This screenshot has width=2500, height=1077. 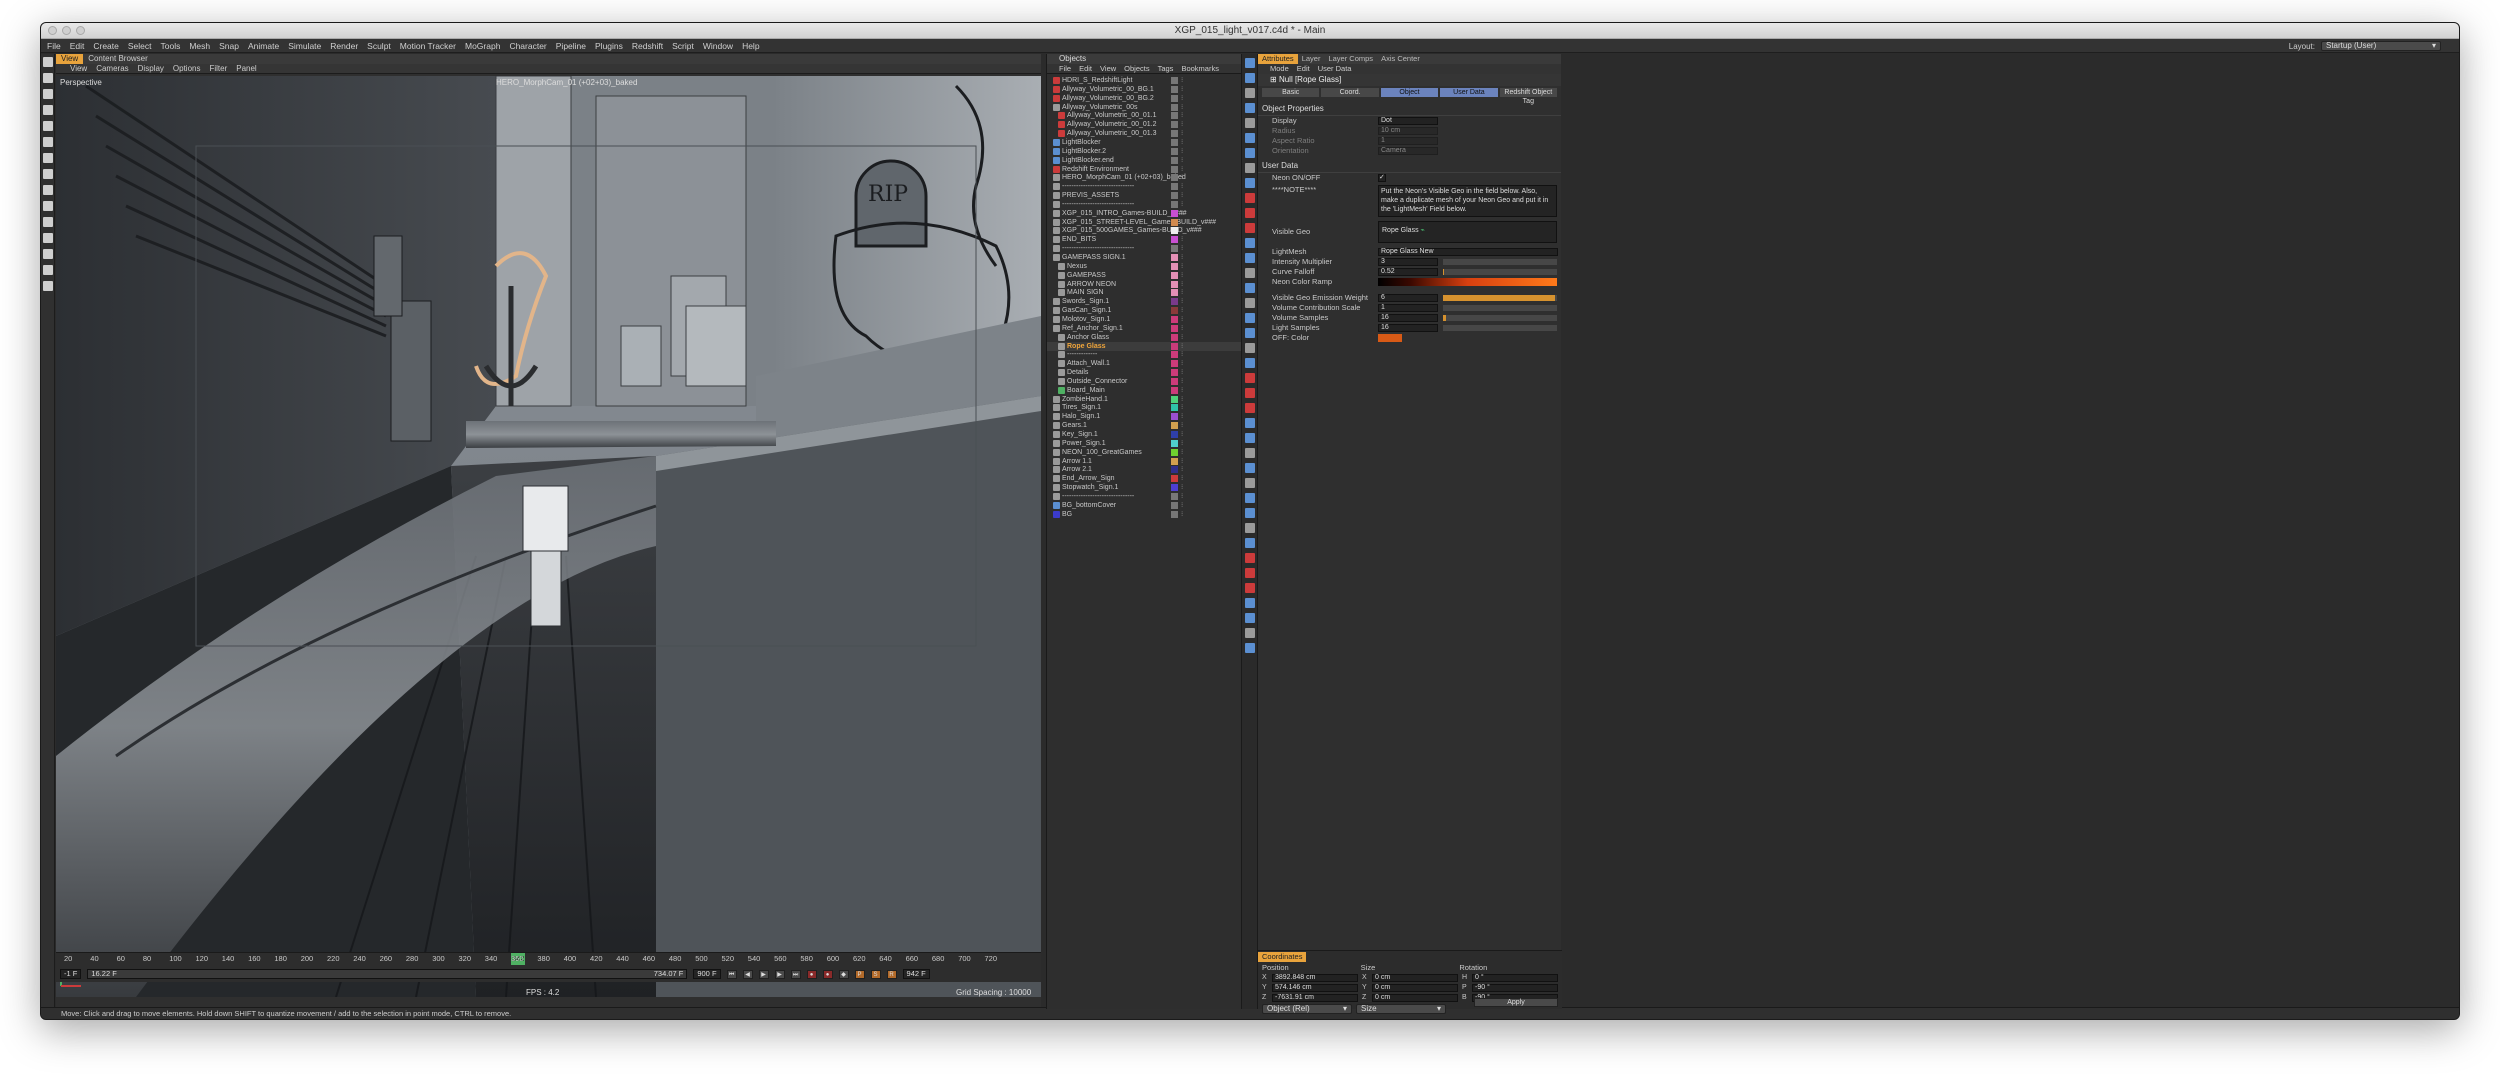 What do you see at coordinates (1147, 514) in the screenshot?
I see `object-row: BG ⁝` at bounding box center [1147, 514].